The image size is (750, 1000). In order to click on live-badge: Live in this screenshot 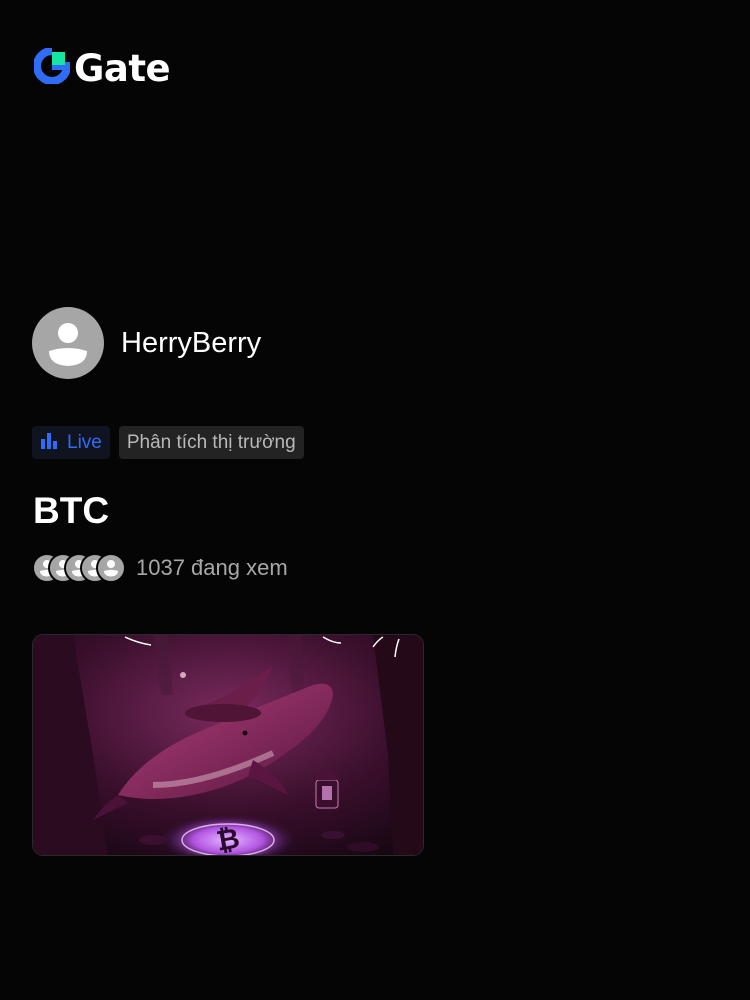, I will do `click(71, 442)`.